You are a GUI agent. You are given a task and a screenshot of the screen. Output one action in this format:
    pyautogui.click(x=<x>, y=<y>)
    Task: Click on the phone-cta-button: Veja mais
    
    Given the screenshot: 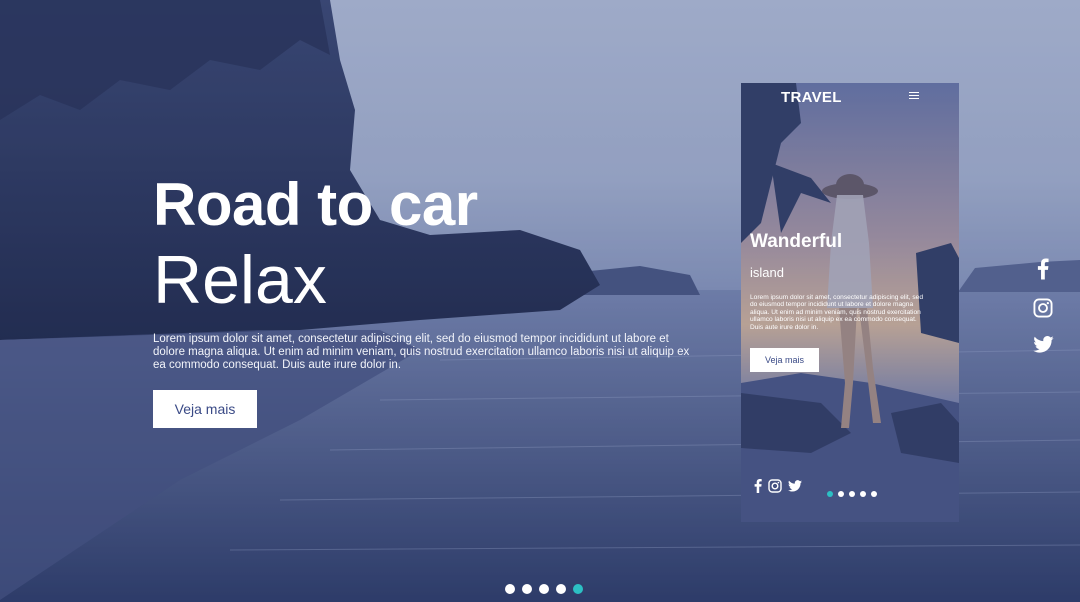 What is the action you would take?
    pyautogui.click(x=784, y=360)
    